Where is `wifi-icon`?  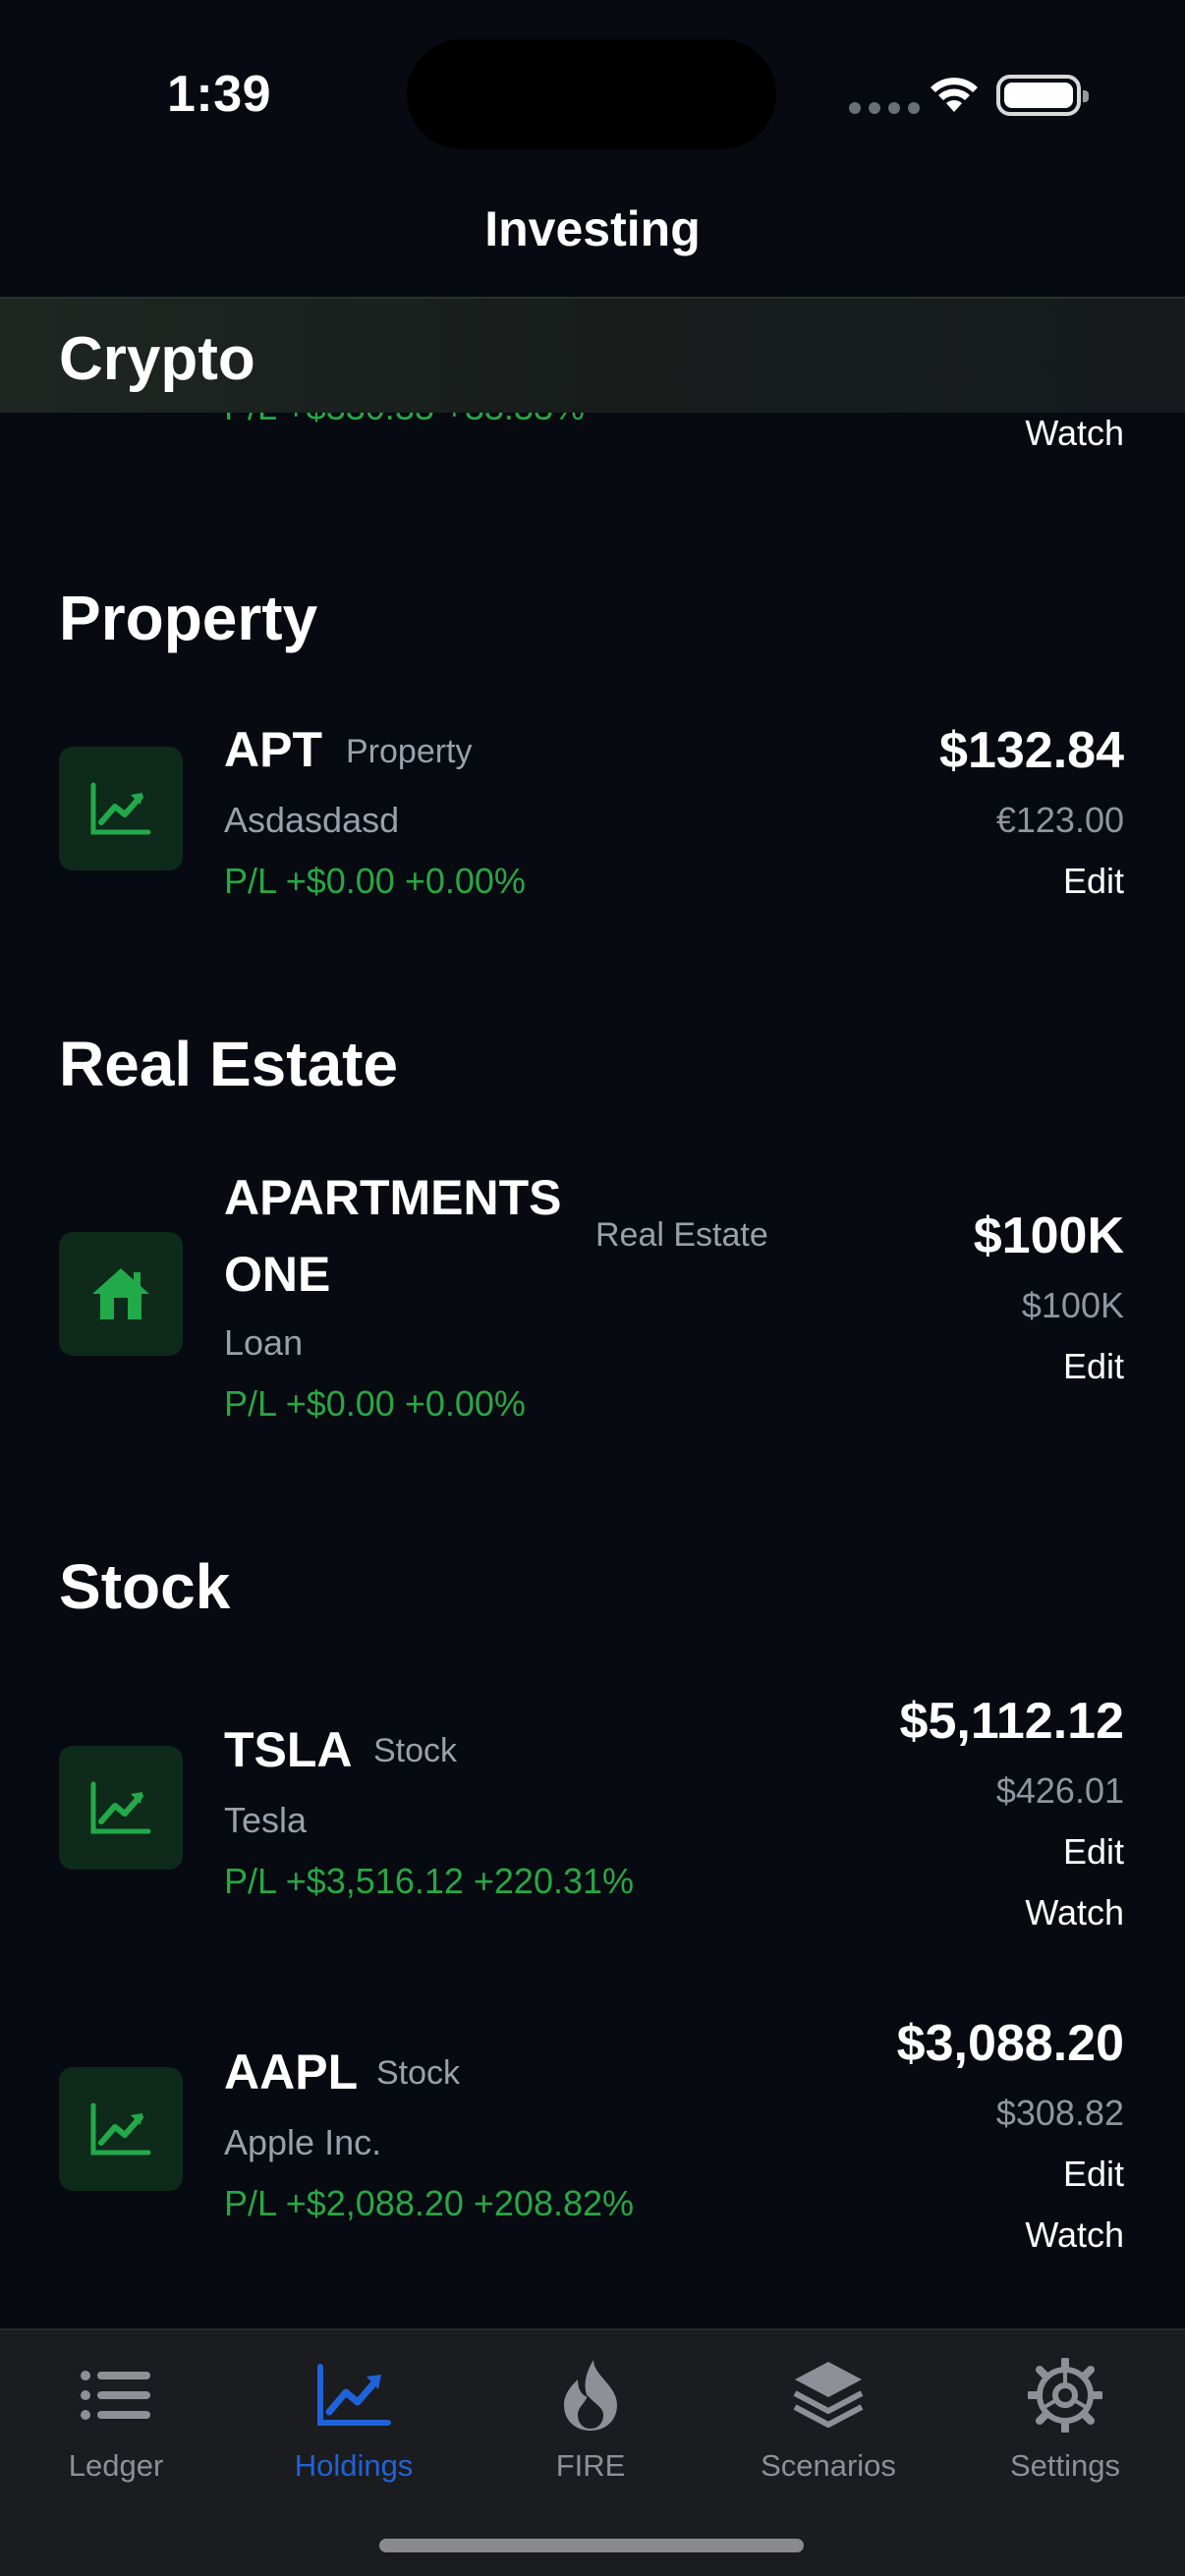
wifi-icon is located at coordinates (955, 95).